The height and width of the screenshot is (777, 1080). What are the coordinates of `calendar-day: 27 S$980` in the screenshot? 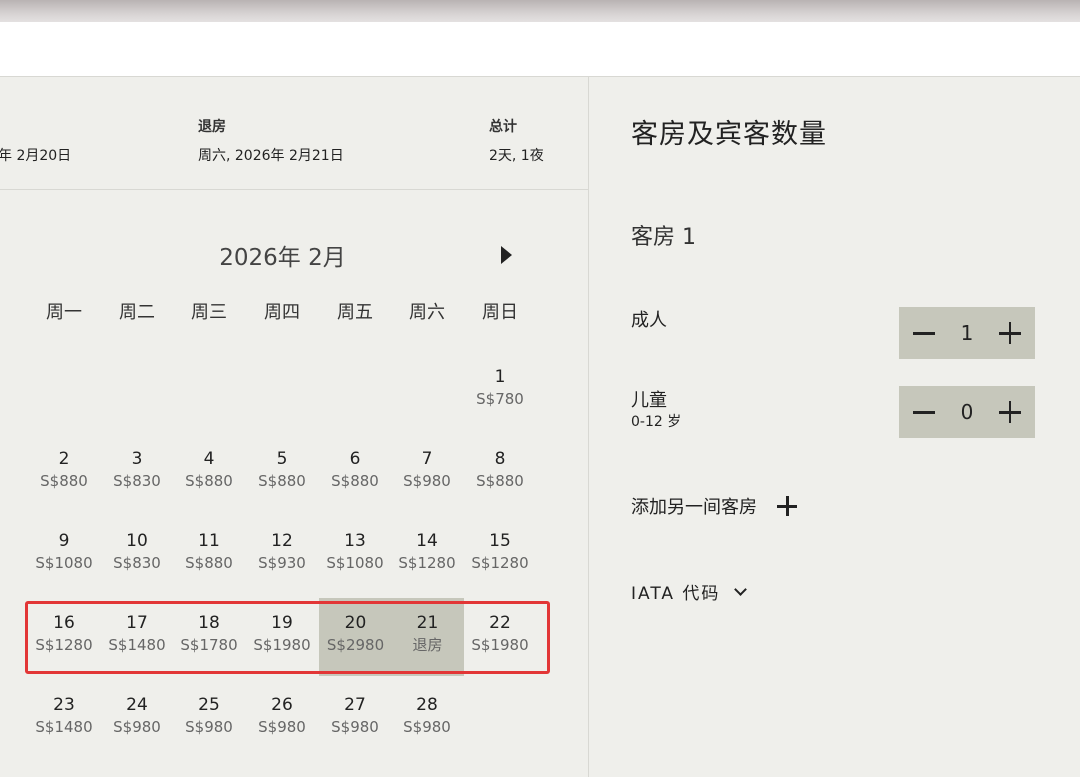 It's located at (355, 719).